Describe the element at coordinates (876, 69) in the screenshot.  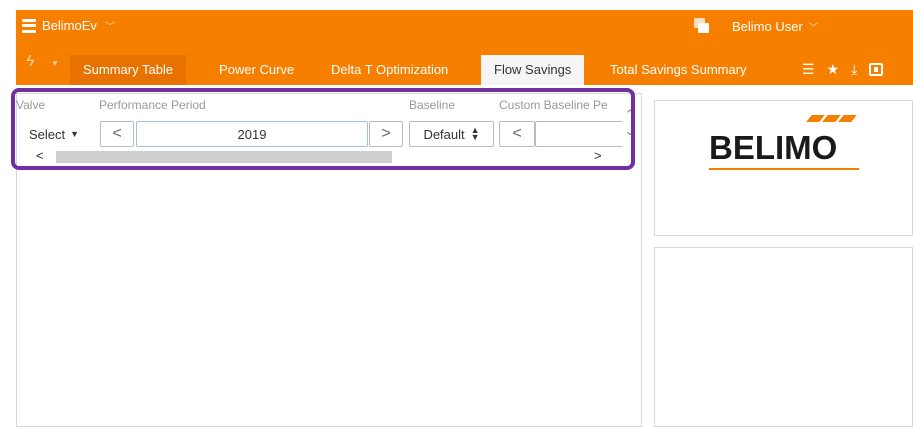
I see `present-icon` at that location.